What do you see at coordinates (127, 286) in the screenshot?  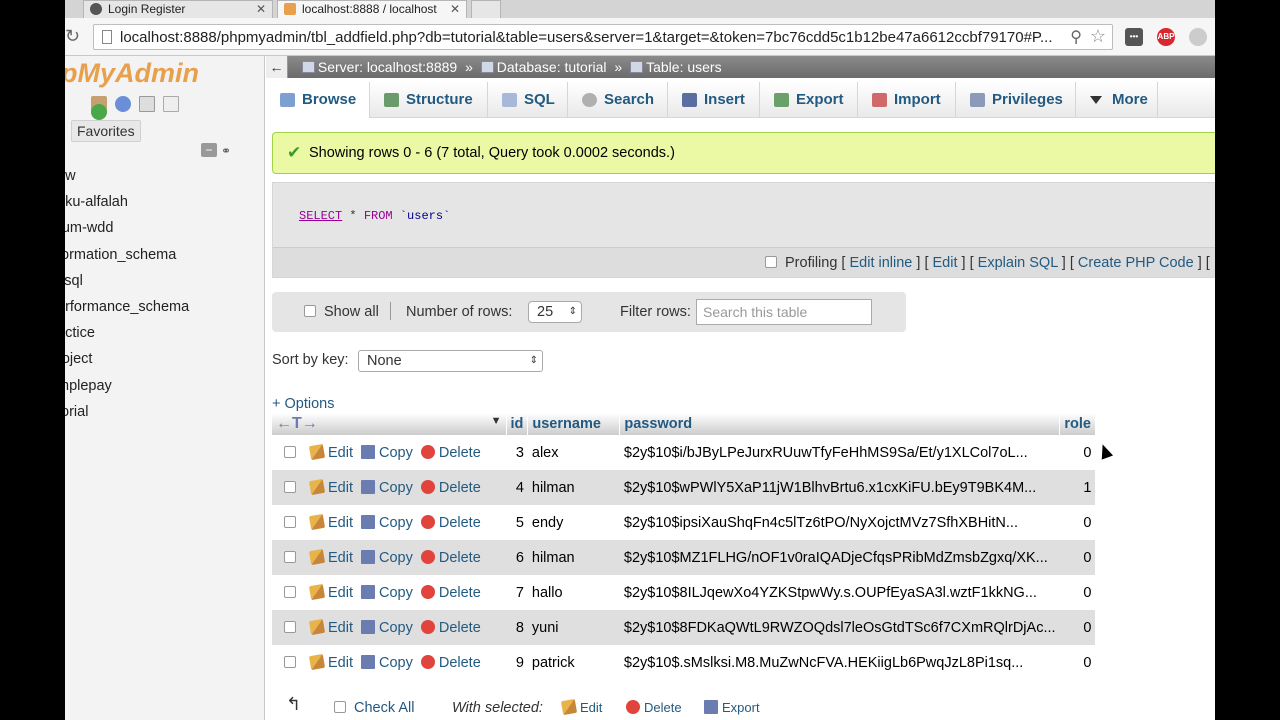 I see `database-item: ysql` at bounding box center [127, 286].